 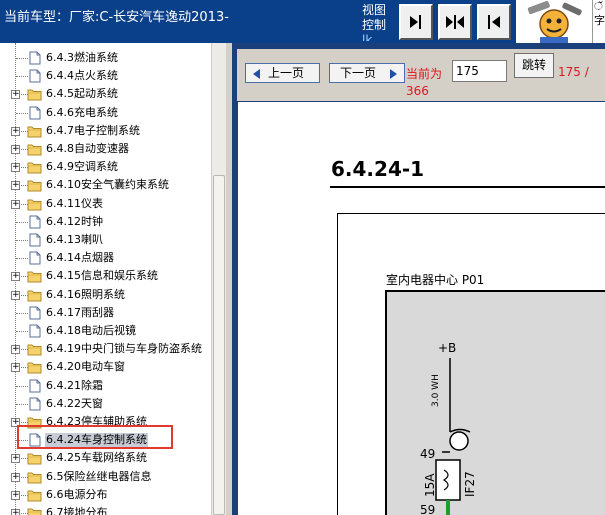 What do you see at coordinates (106, 386) in the screenshot?
I see `tree-item: 6.4.21除霜` at bounding box center [106, 386].